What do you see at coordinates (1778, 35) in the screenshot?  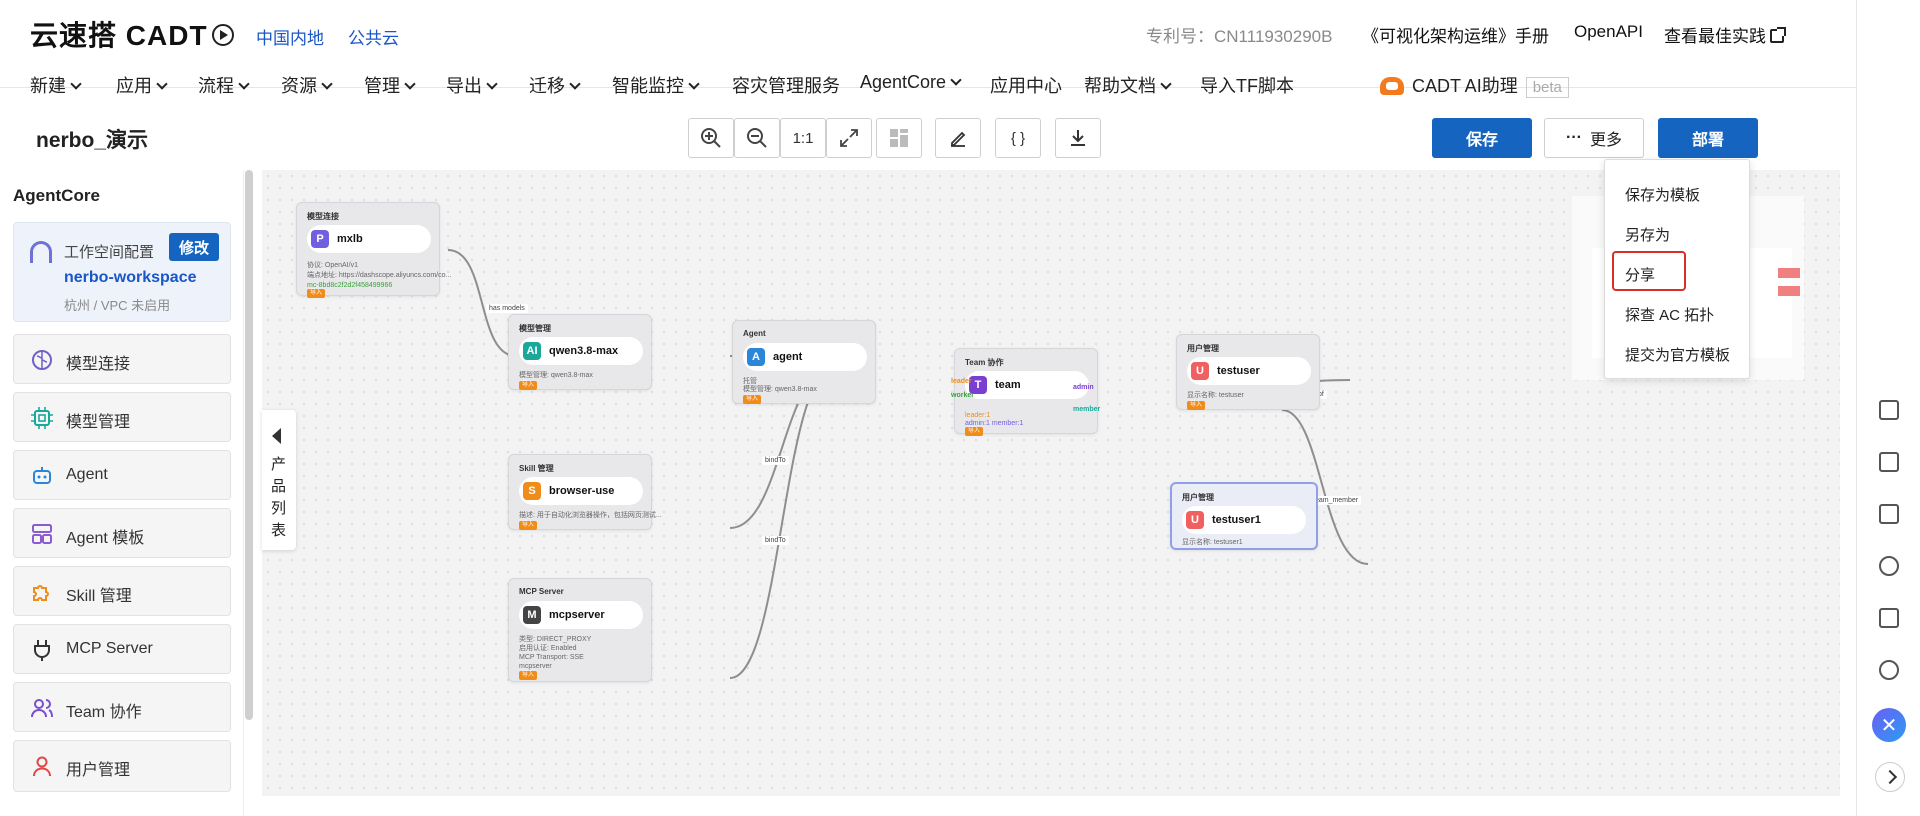 I see `external-link-icon` at bounding box center [1778, 35].